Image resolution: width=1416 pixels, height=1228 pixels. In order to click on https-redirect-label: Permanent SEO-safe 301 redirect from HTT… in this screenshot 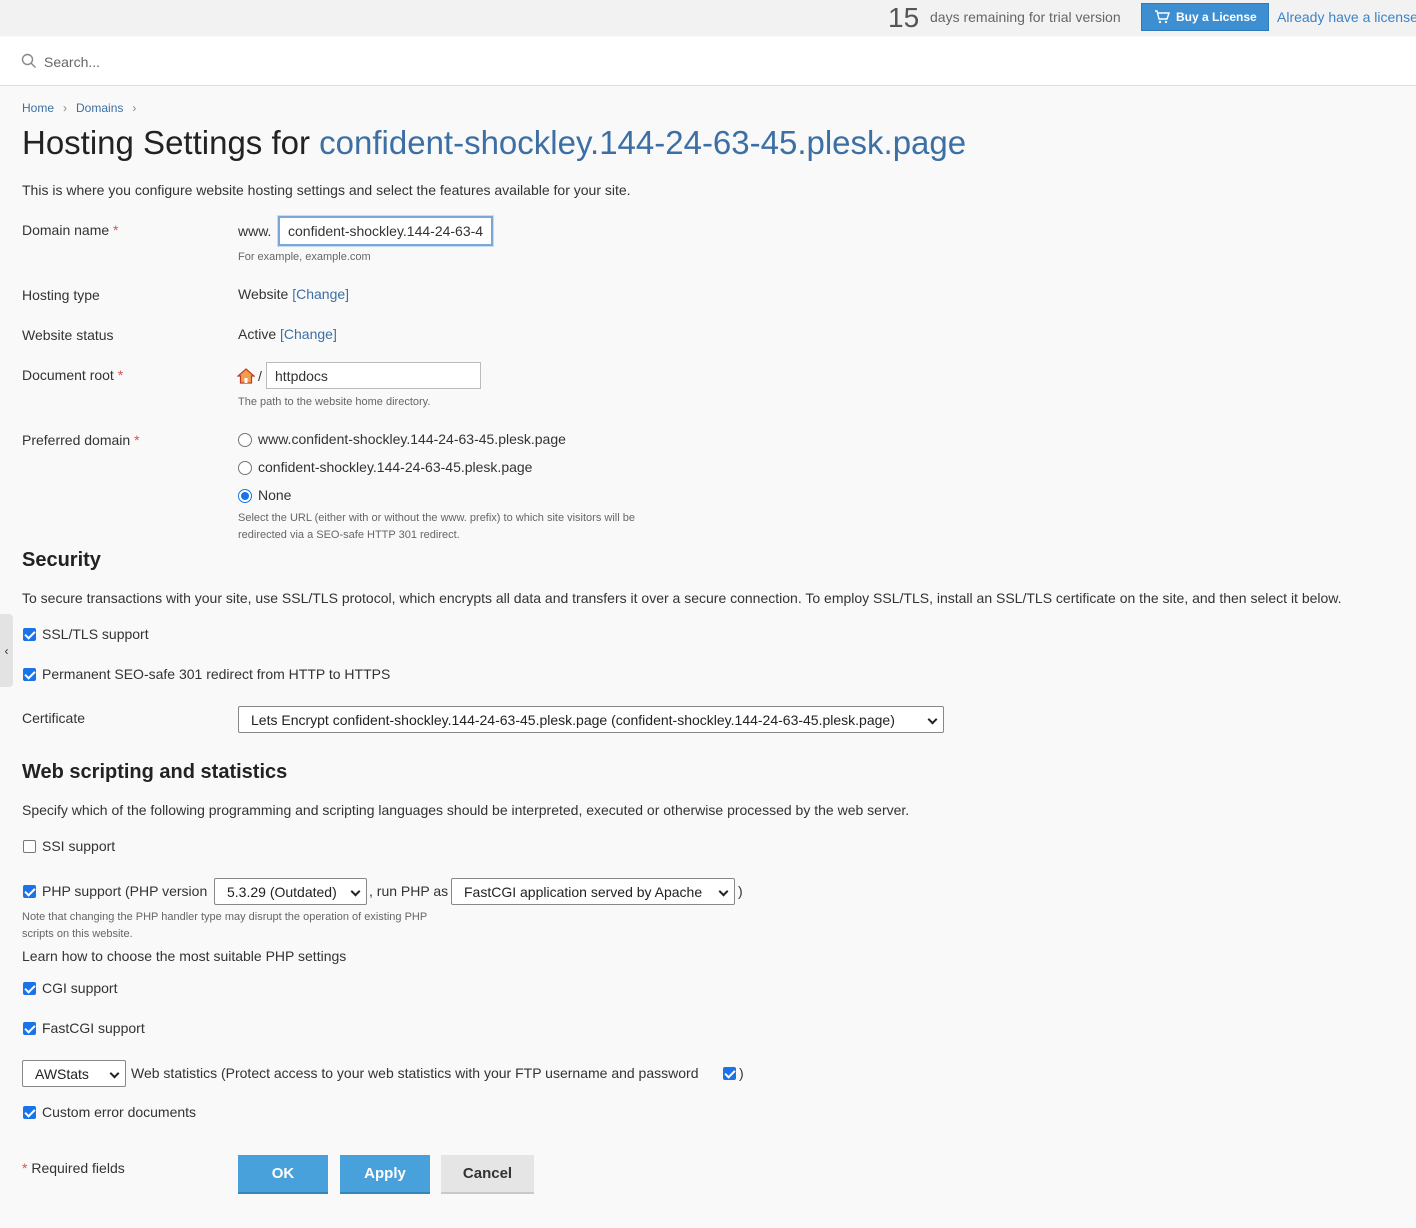, I will do `click(216, 674)`.